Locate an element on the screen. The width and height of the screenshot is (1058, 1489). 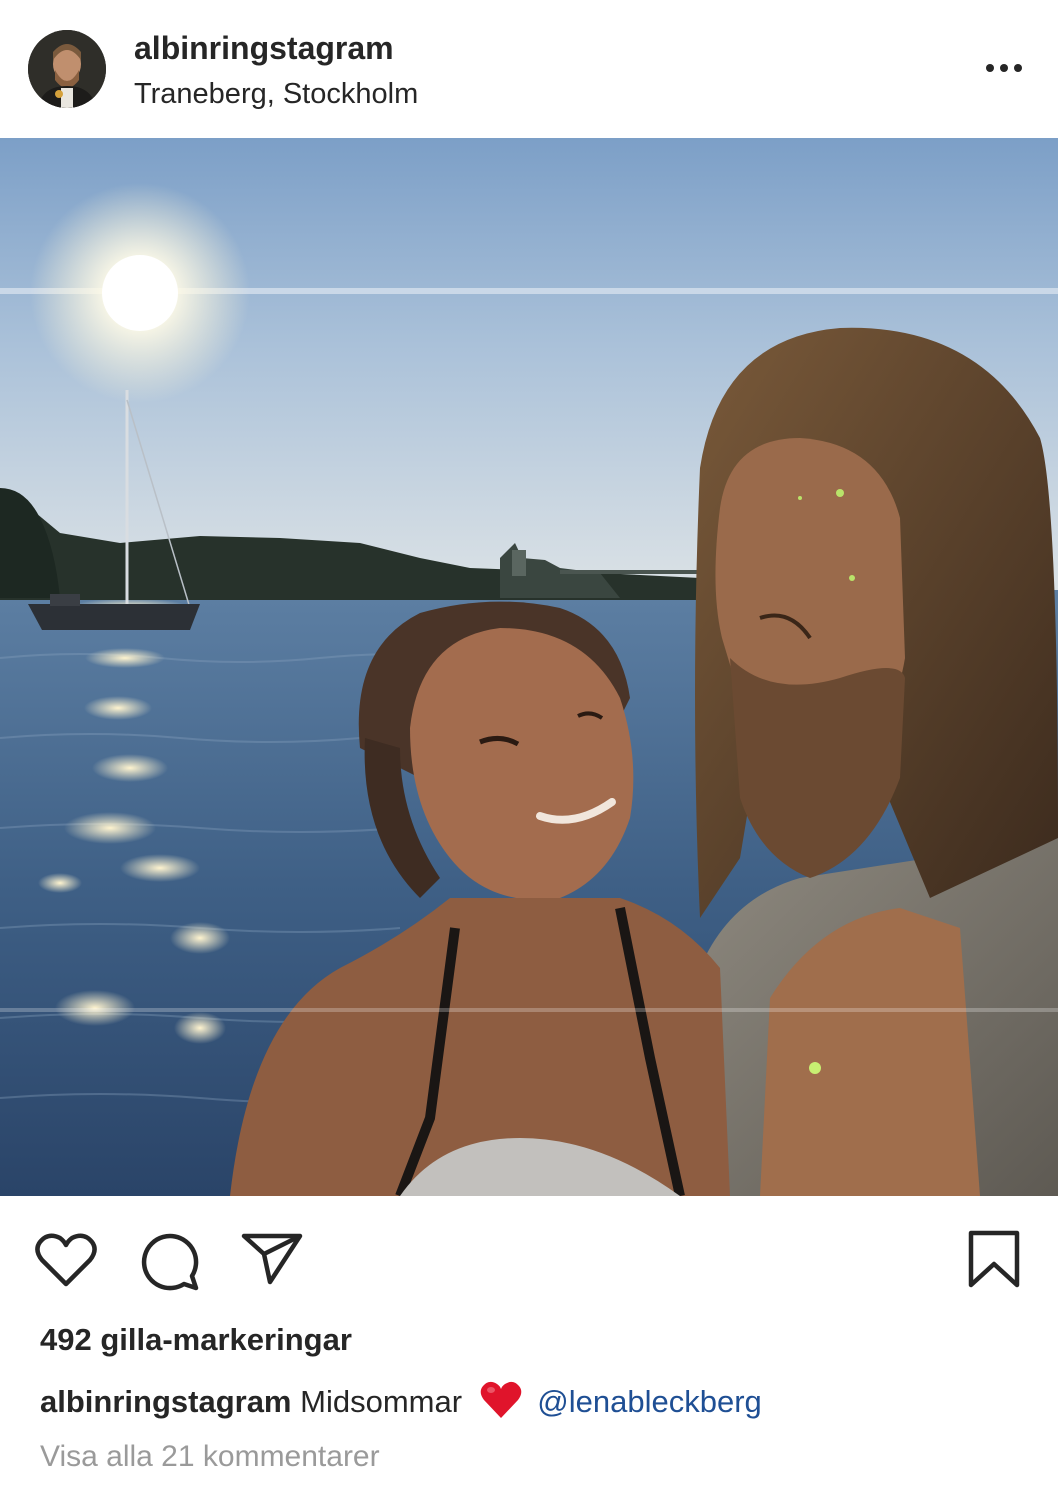
paper-plane-icon is located at coordinates (272, 1259).